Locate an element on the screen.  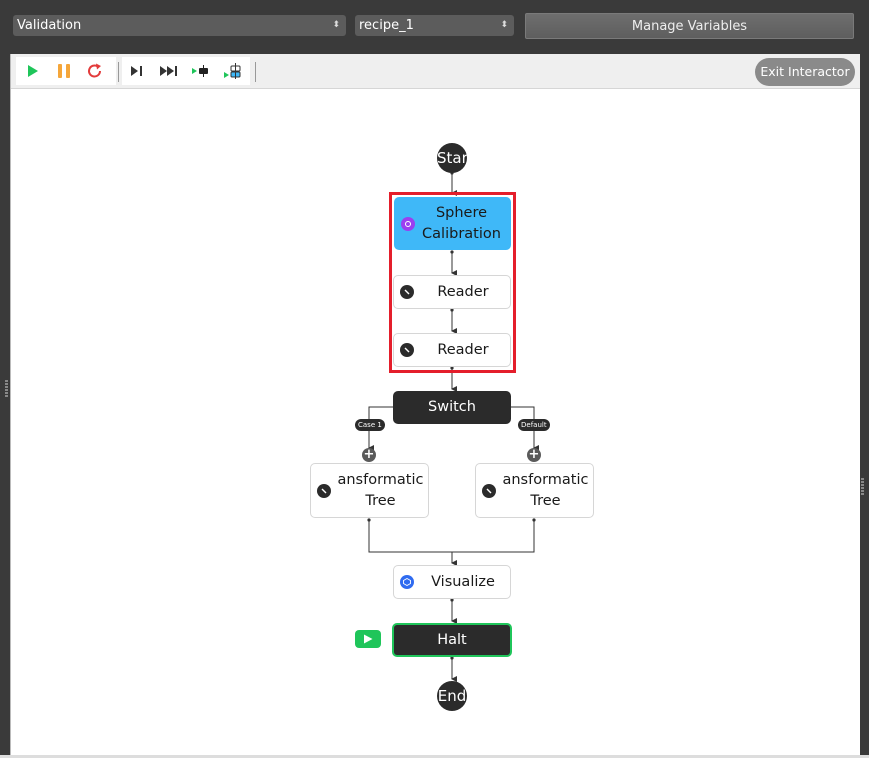
node-label: Switch is located at coordinates (452, 407).